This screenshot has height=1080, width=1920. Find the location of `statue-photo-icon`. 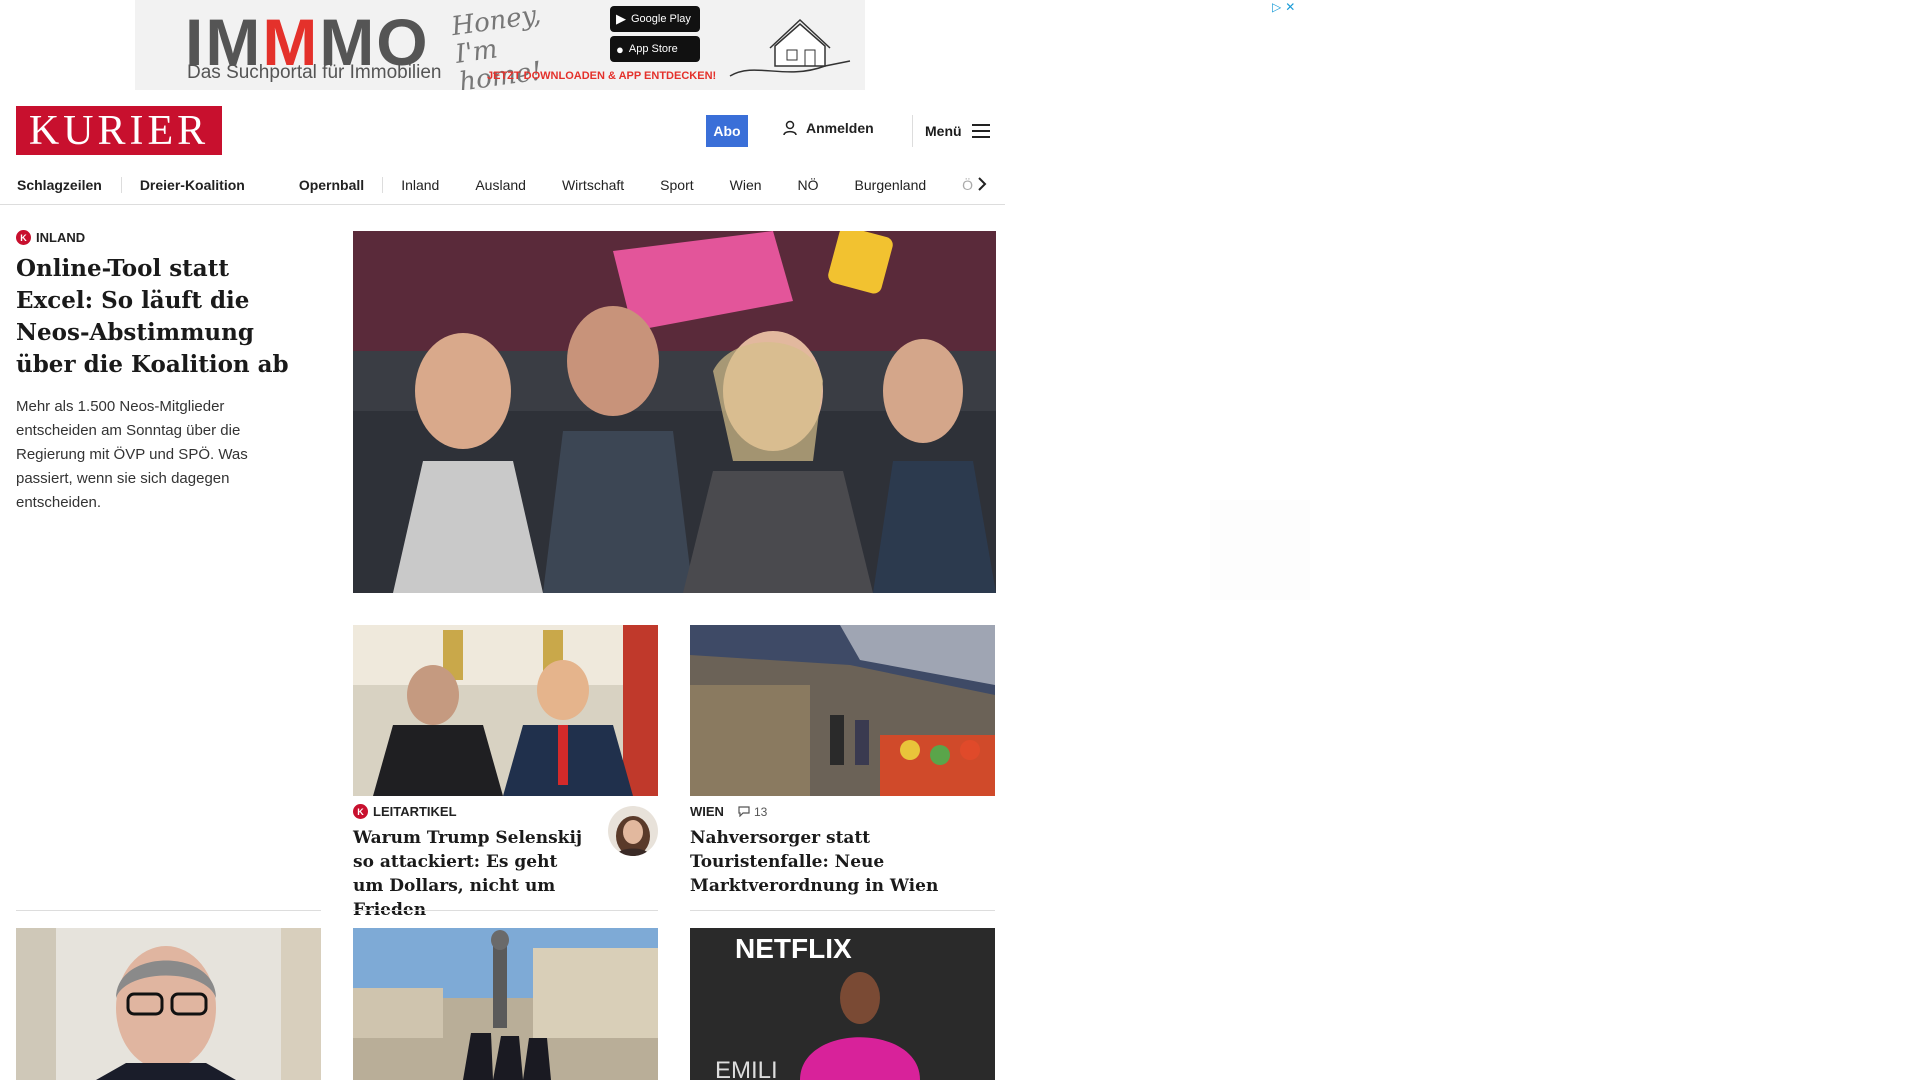

statue-photo-icon is located at coordinates (505, 1004).